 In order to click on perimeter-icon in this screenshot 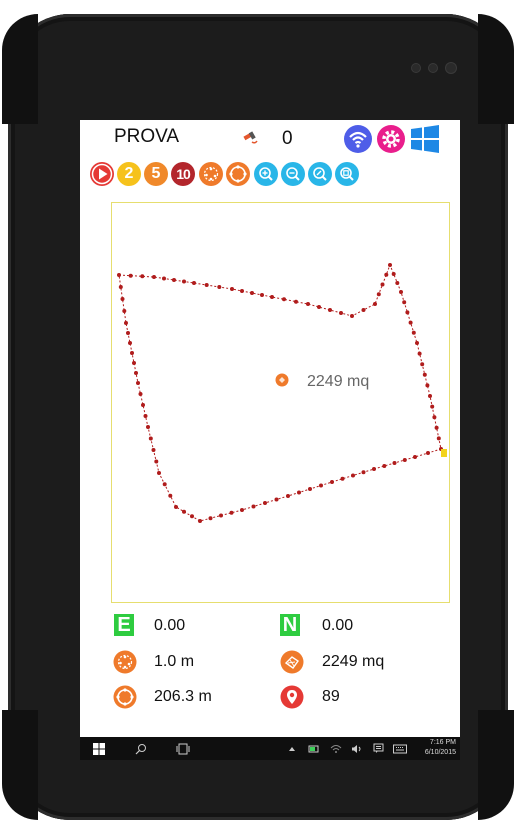, I will do `click(125, 699)`.